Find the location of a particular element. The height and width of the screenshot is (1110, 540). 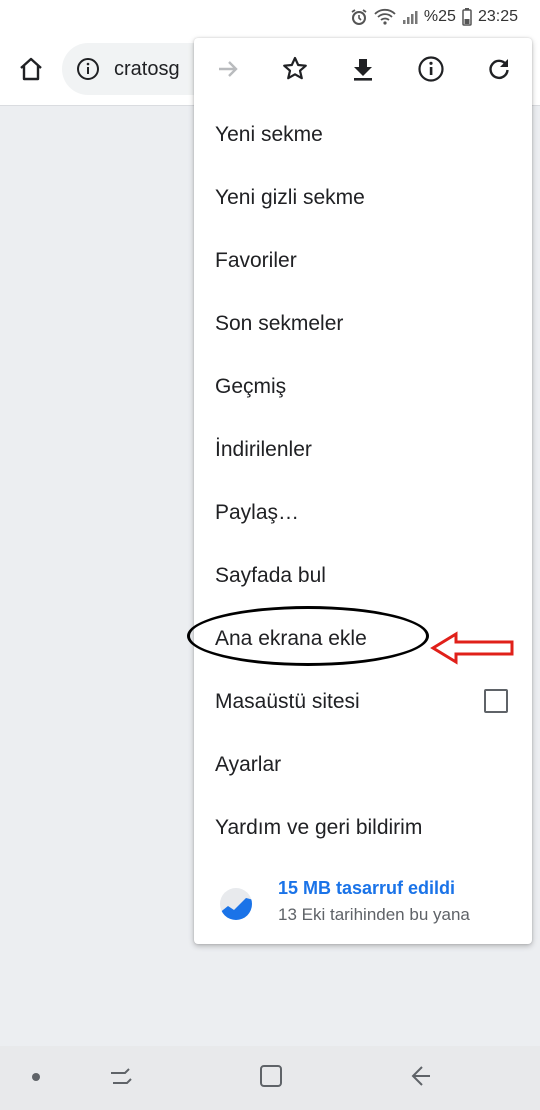

menu-item-label: Geçmiş is located at coordinates (251, 386).